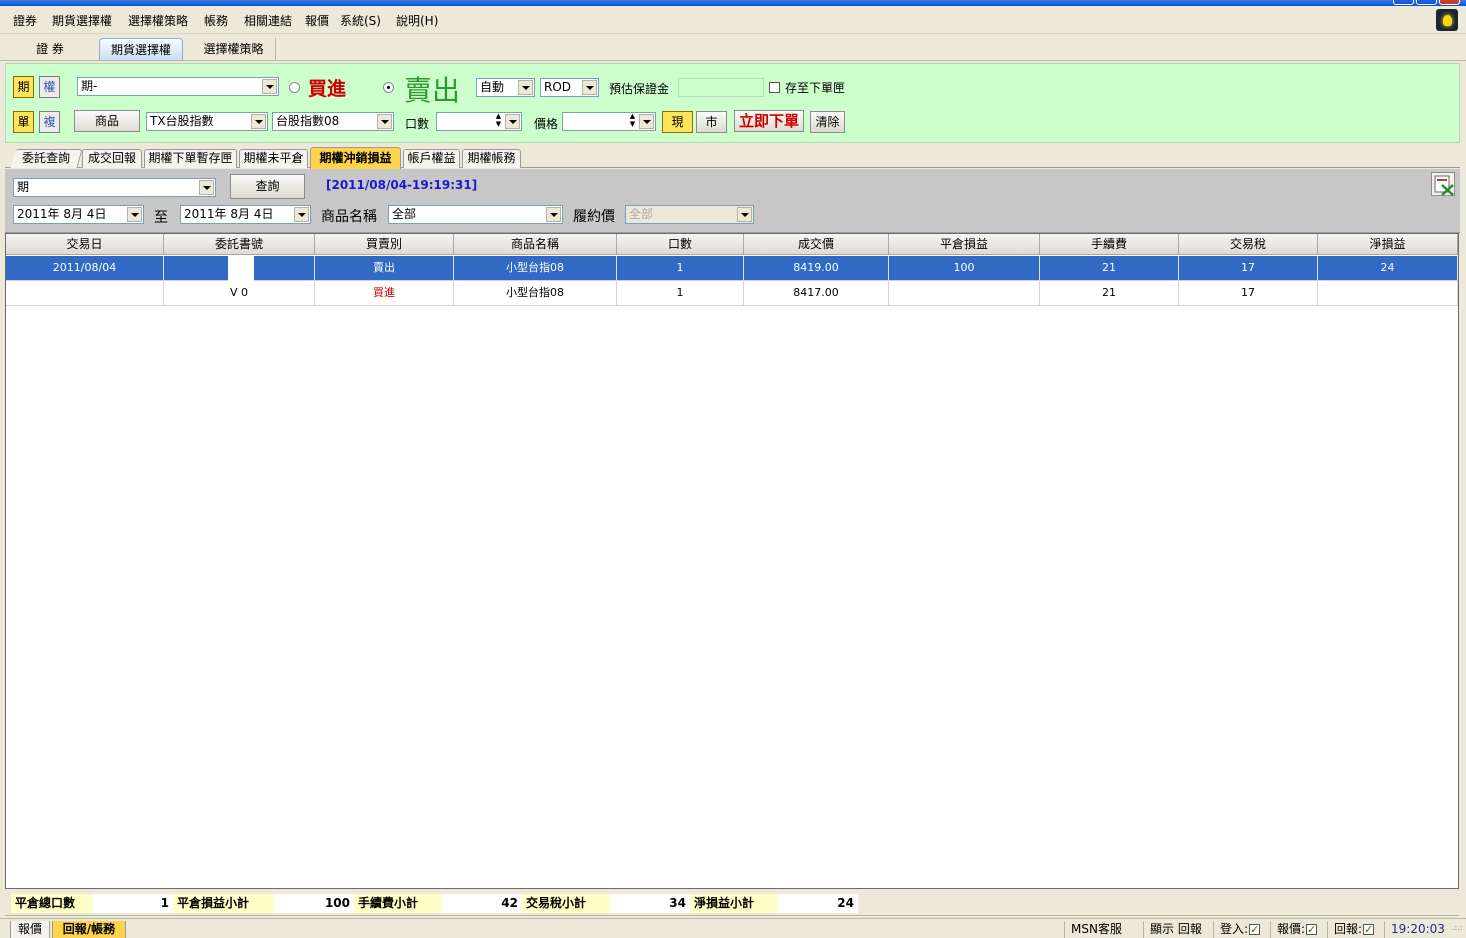  Describe the element at coordinates (964, 244) in the screenshot. I see `column-header-close-pl: 平倉損益` at that location.